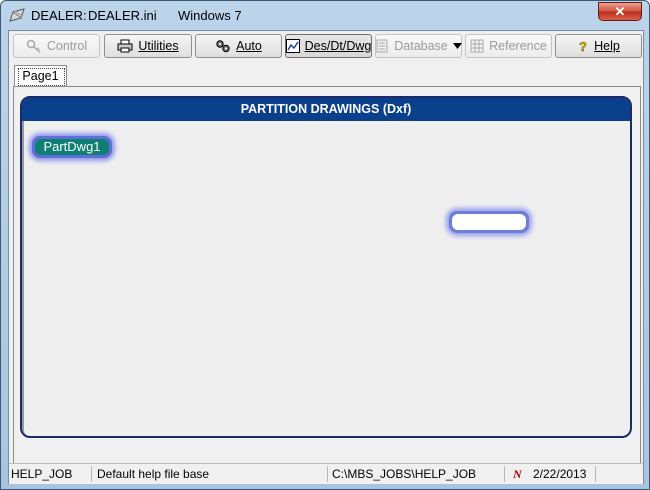  Describe the element at coordinates (249, 46) in the screenshot. I see `auto-label: Auto` at that location.